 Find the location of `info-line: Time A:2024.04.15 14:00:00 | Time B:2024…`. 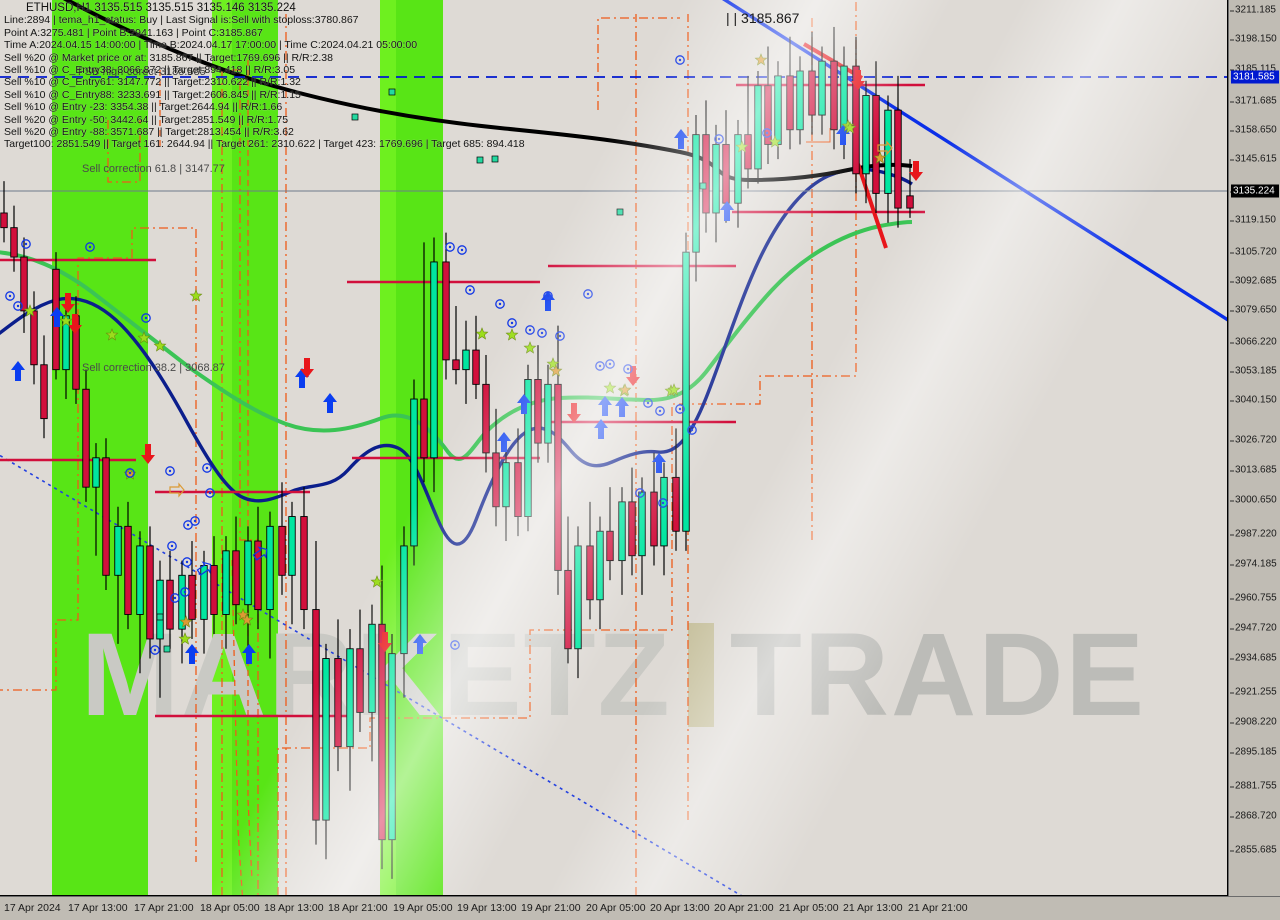

info-line: Time A:2024.04.15 14:00:00 | Time B:2024… is located at coordinates (211, 45).